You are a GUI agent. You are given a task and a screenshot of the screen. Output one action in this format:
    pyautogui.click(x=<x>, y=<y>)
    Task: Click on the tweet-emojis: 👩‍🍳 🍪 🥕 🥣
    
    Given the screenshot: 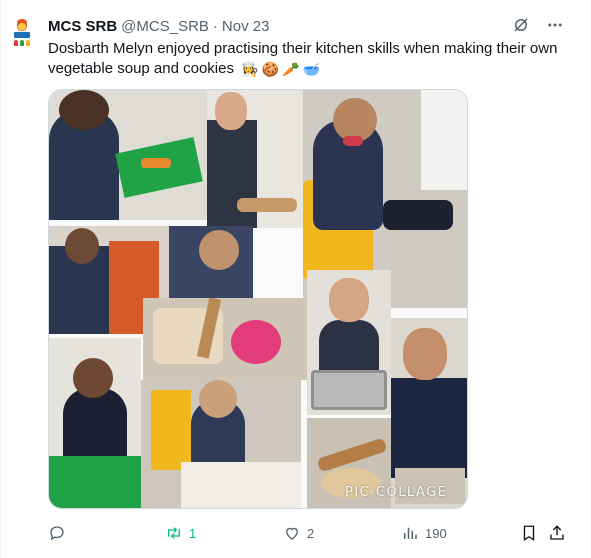 What is the action you would take?
    pyautogui.click(x=280, y=69)
    